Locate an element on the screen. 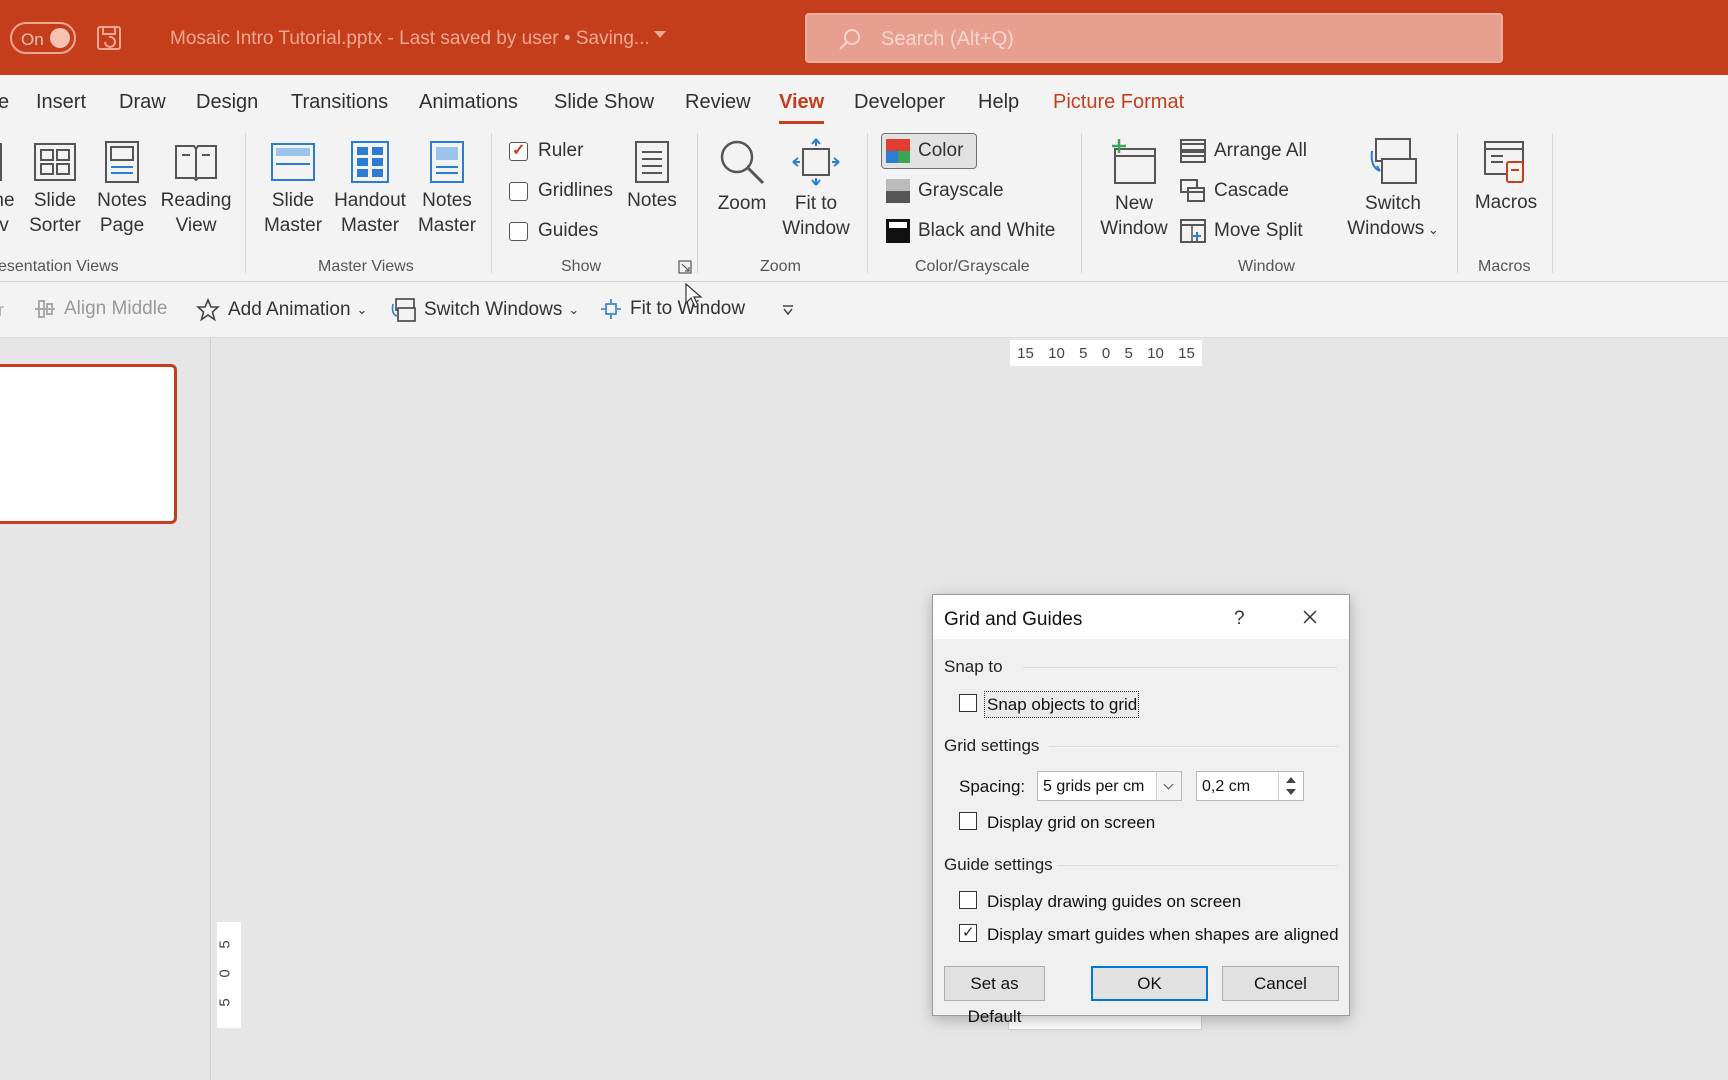 This screenshot has height=1080, width=1728. dialog-title-bar: Grid and Guides ? is located at coordinates (1141, 617).